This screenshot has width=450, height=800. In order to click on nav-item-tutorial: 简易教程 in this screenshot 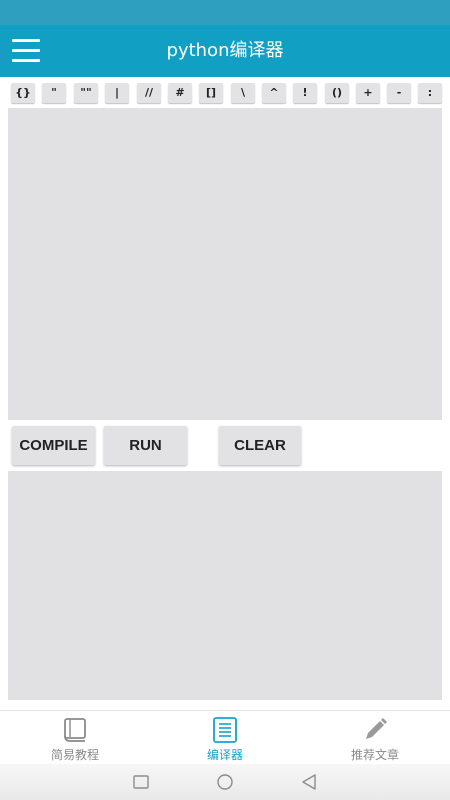, I will do `click(75, 738)`.